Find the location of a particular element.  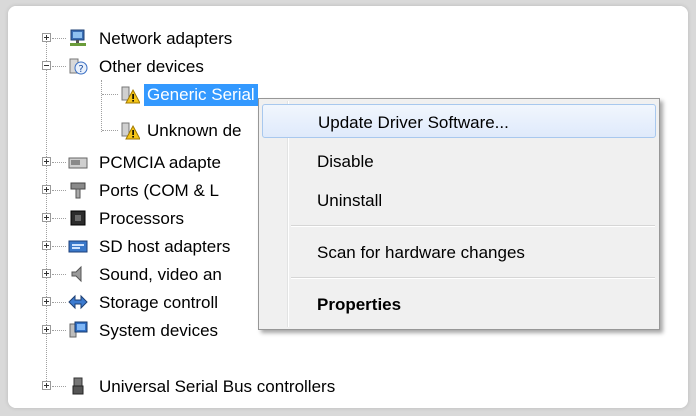

network-adapter-icon is located at coordinates (78, 38).